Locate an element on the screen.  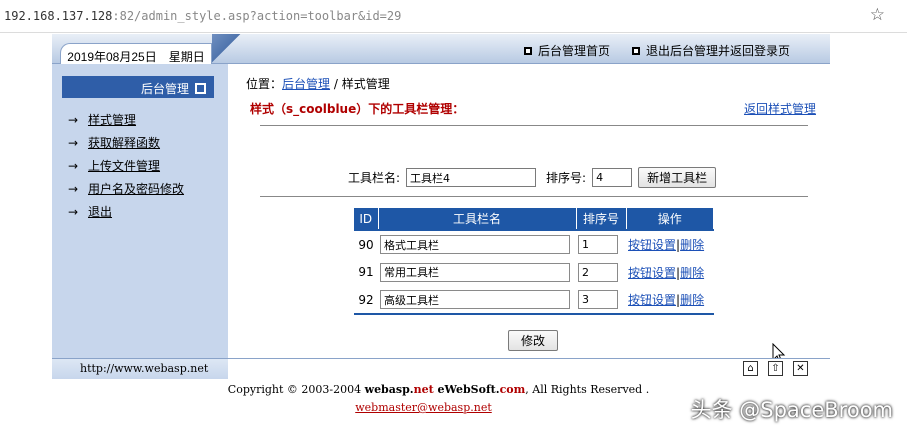
table-row: 90 按钮设置|删除 is located at coordinates (534, 244).